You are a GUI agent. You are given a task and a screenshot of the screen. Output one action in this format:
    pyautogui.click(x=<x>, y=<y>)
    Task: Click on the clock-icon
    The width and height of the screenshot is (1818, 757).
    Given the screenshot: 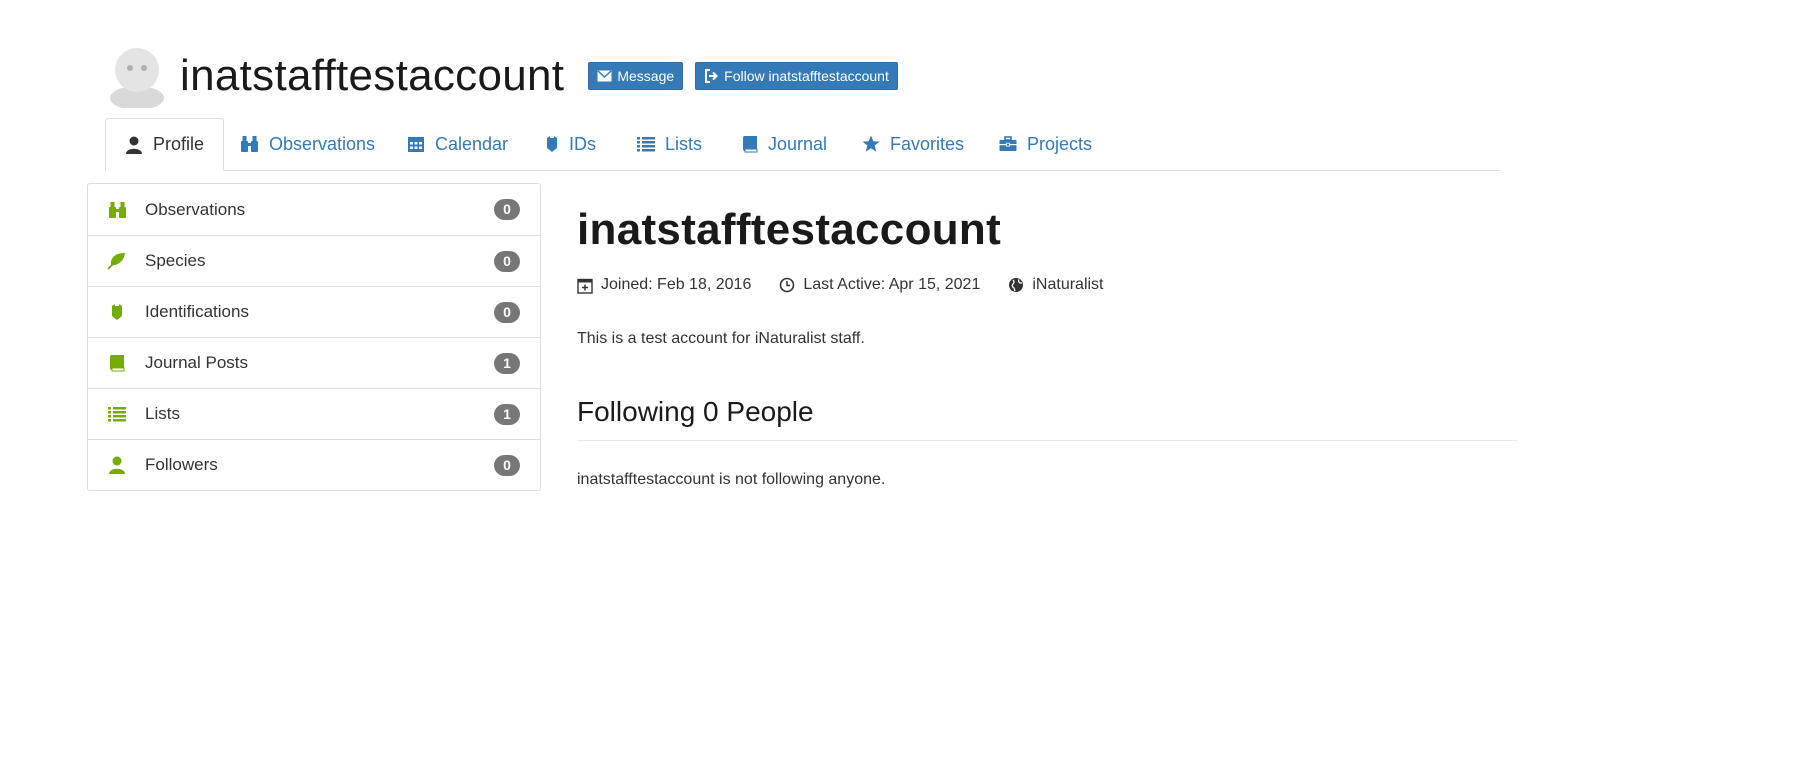 What is the action you would take?
    pyautogui.click(x=787, y=285)
    